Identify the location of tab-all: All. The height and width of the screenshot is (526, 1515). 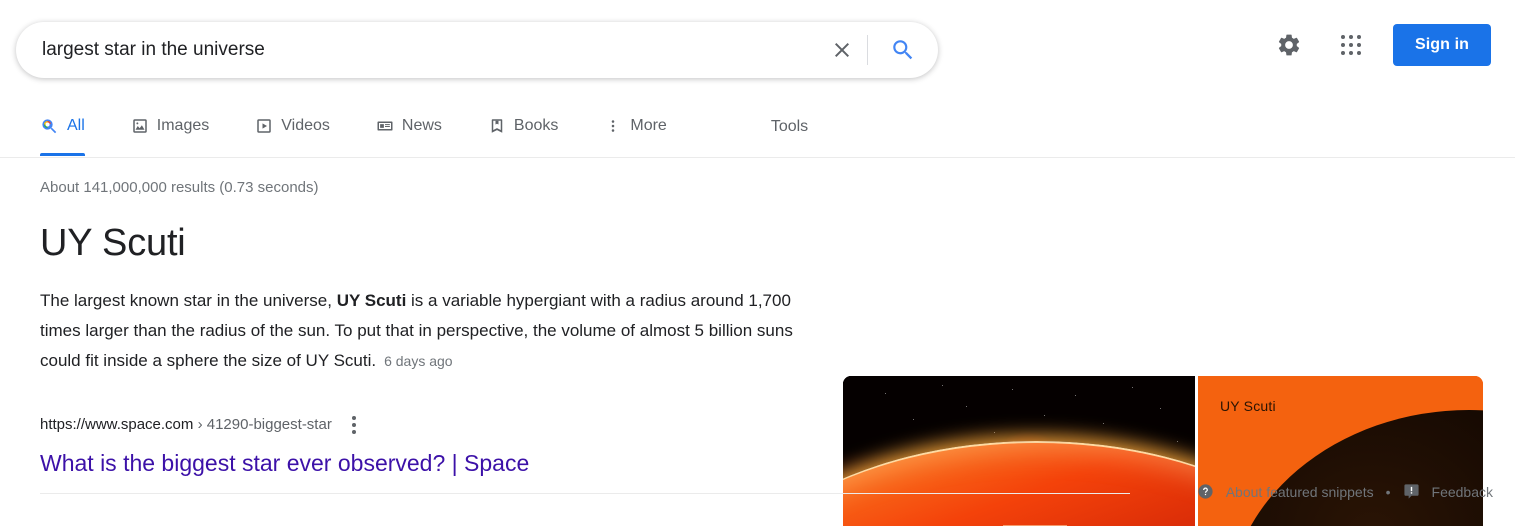
(72, 126).